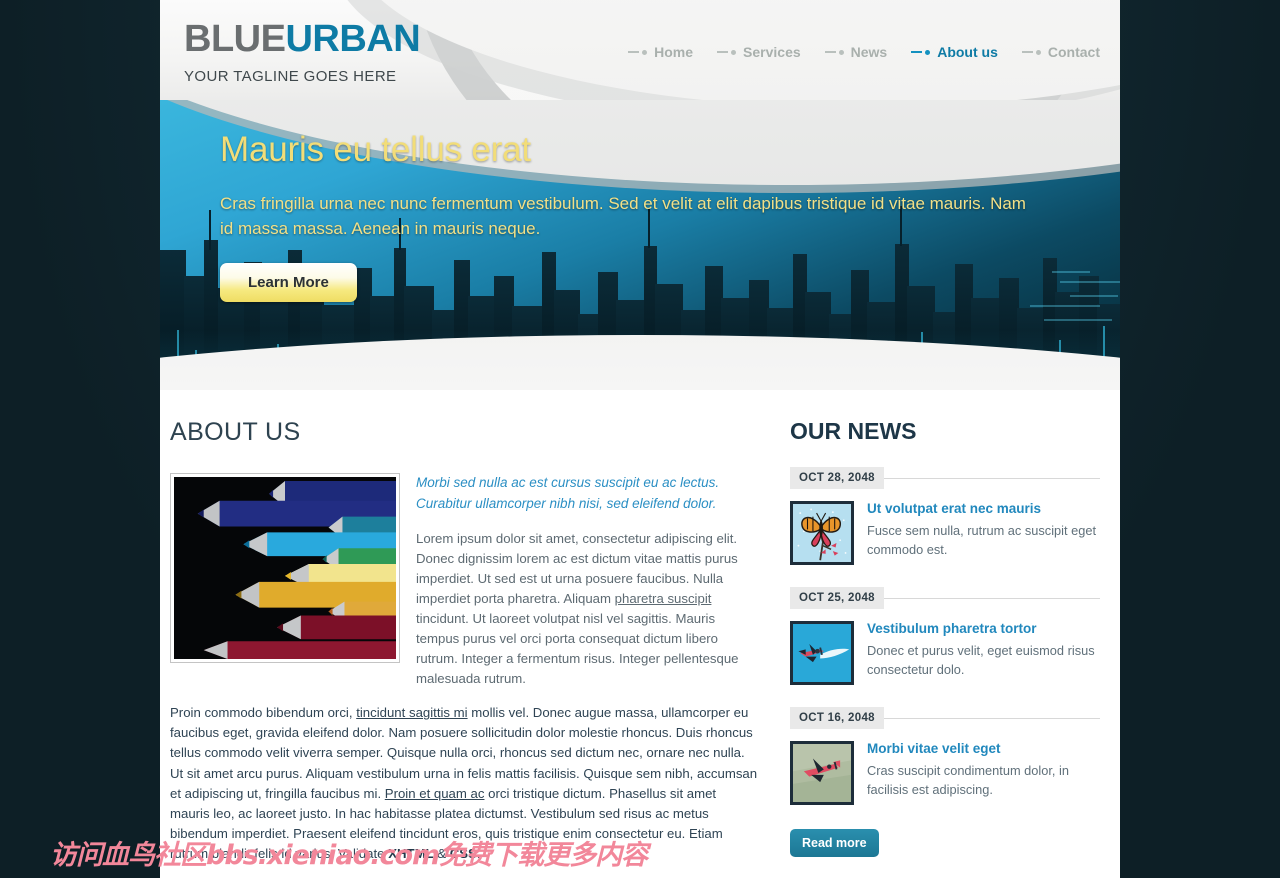  I want to click on nav-label: Contact, so click(1073, 52).